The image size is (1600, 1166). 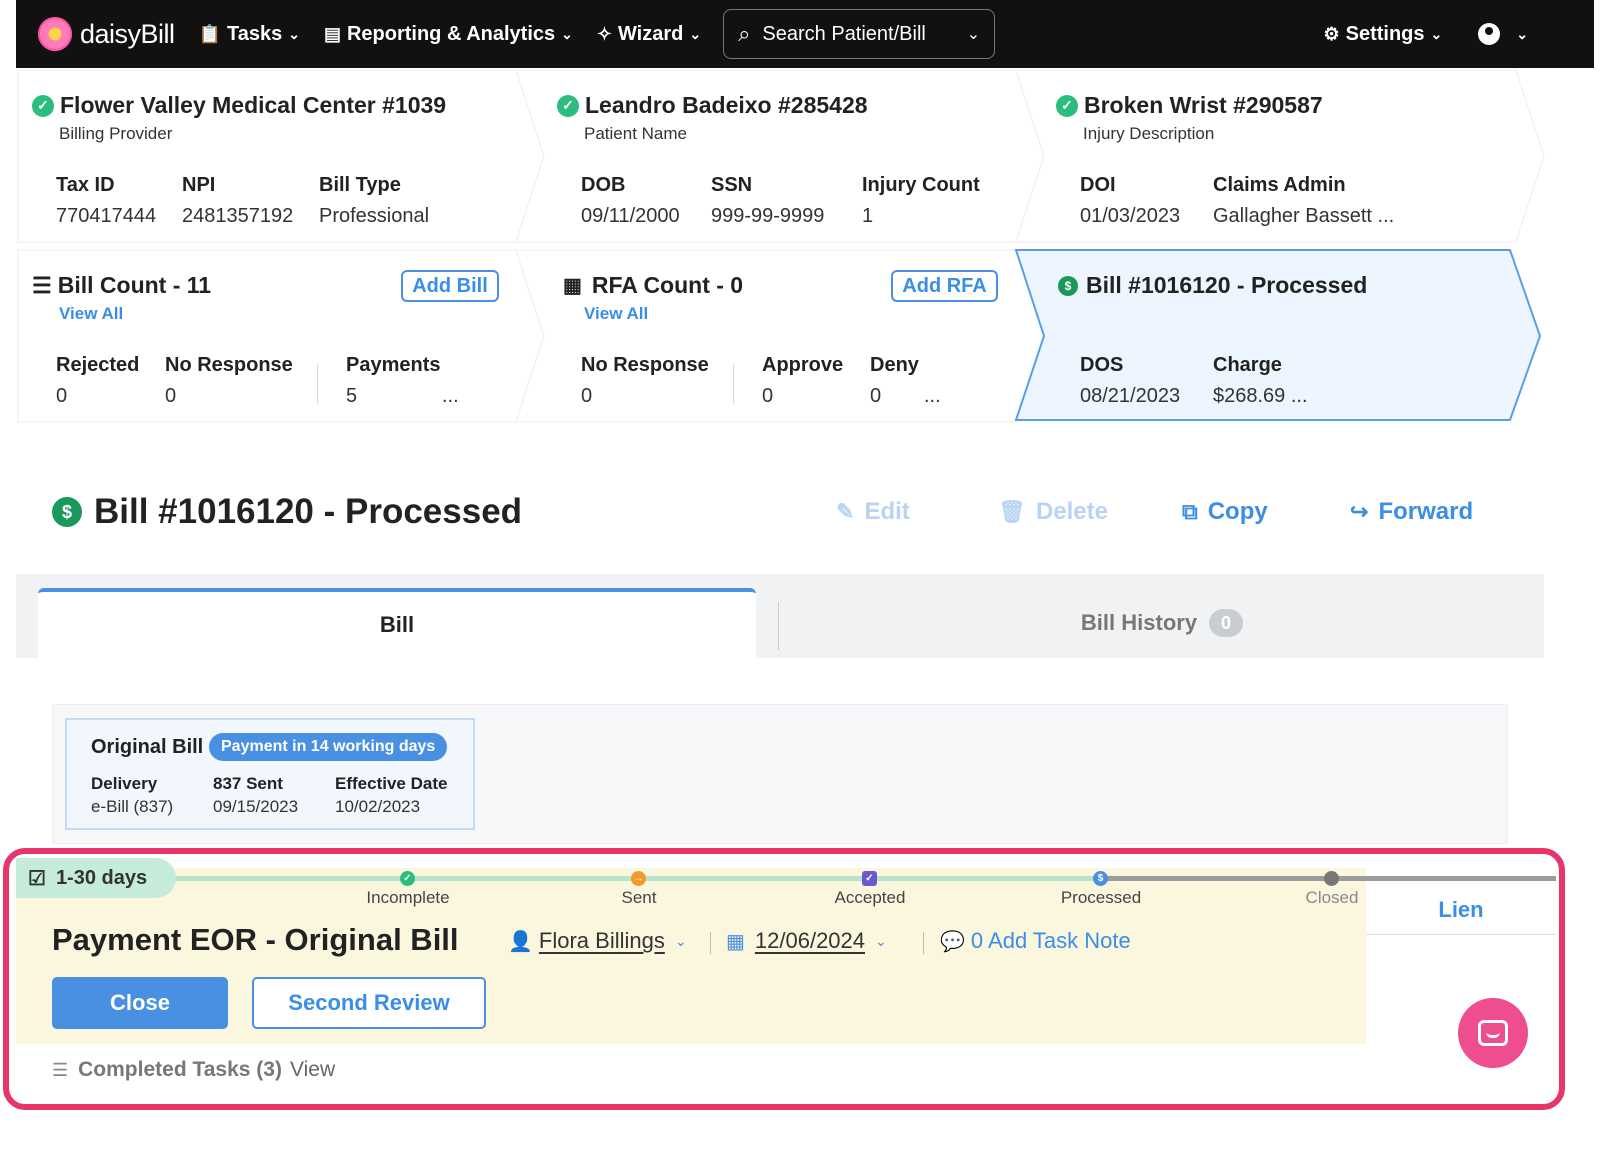 I want to click on forward-arrow-icon: ↪, so click(x=1359, y=511).